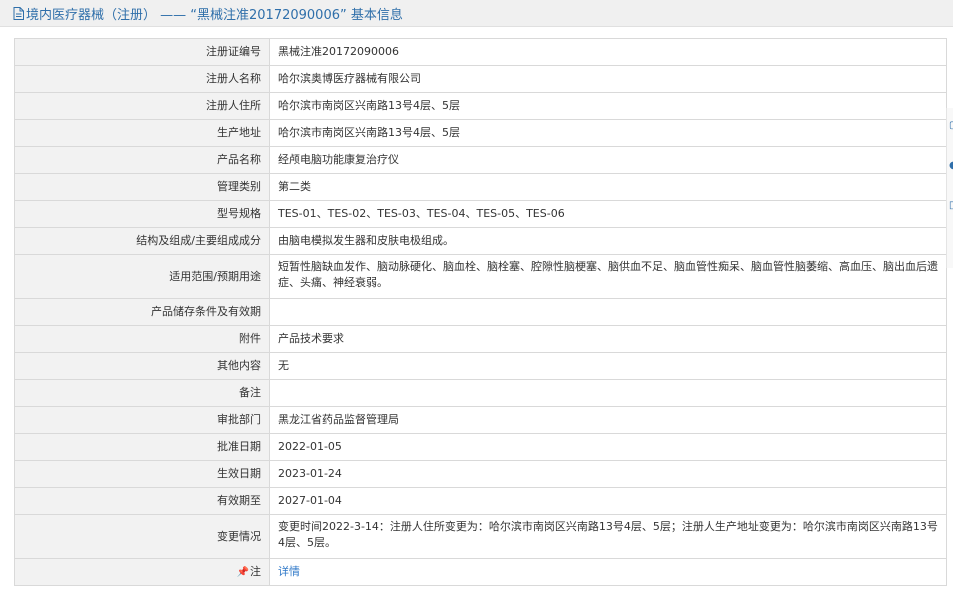  What do you see at coordinates (142, 366) in the screenshot?
I see `row-label: 其他内容` at bounding box center [142, 366].